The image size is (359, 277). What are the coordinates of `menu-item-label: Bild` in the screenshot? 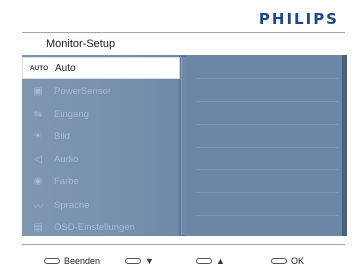 It's located at (62, 136).